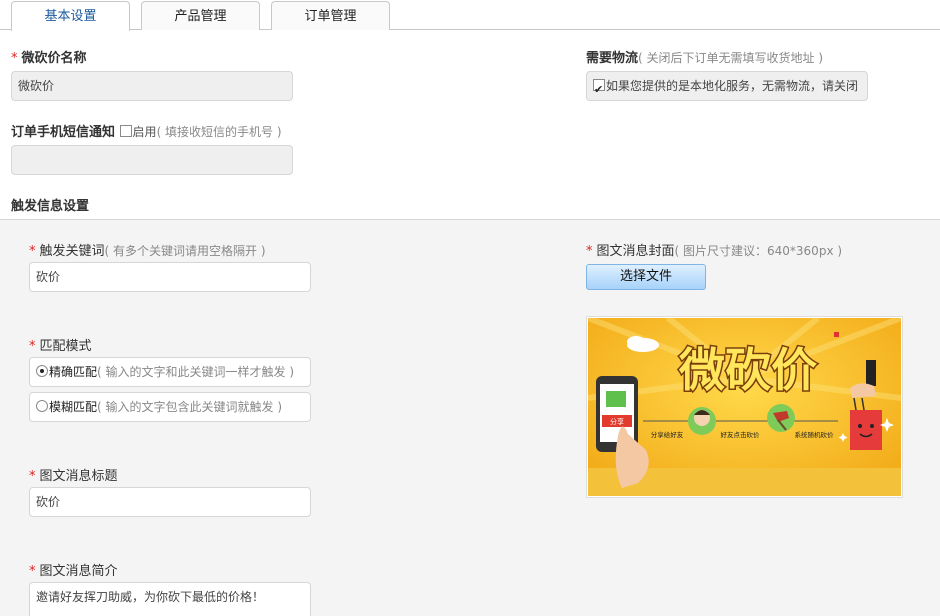 The image size is (940, 616). What do you see at coordinates (73, 476) in the screenshot?
I see `news-title-label: * 图文消息标题` at bounding box center [73, 476].